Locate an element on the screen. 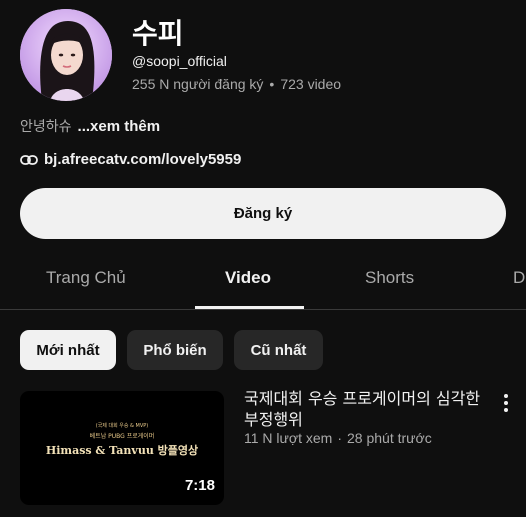  chip-popular: Phổ biến is located at coordinates (175, 350).